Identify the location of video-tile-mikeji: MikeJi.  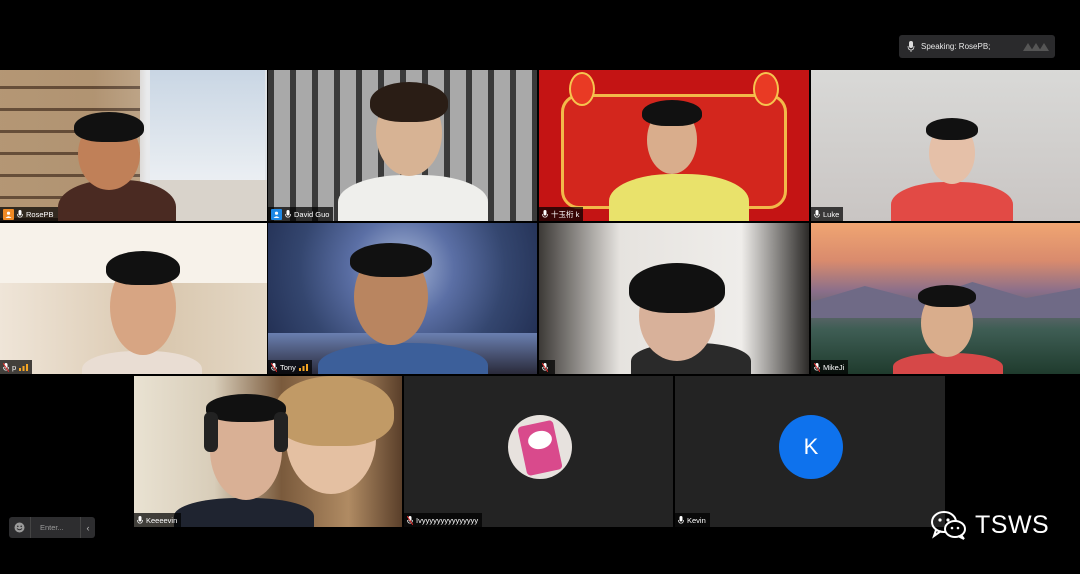
(945, 298).